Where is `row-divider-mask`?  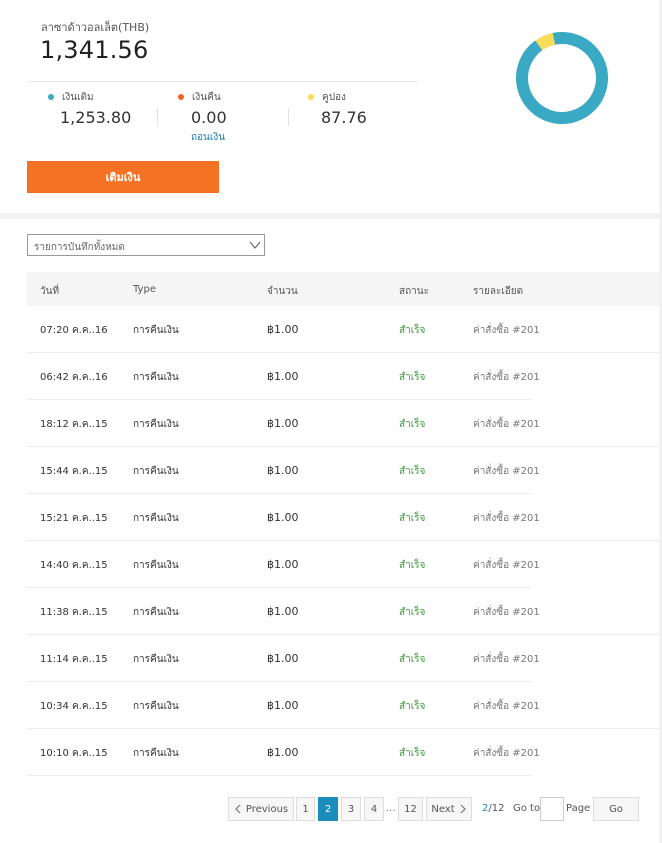
row-divider-mask is located at coordinates (595, 775).